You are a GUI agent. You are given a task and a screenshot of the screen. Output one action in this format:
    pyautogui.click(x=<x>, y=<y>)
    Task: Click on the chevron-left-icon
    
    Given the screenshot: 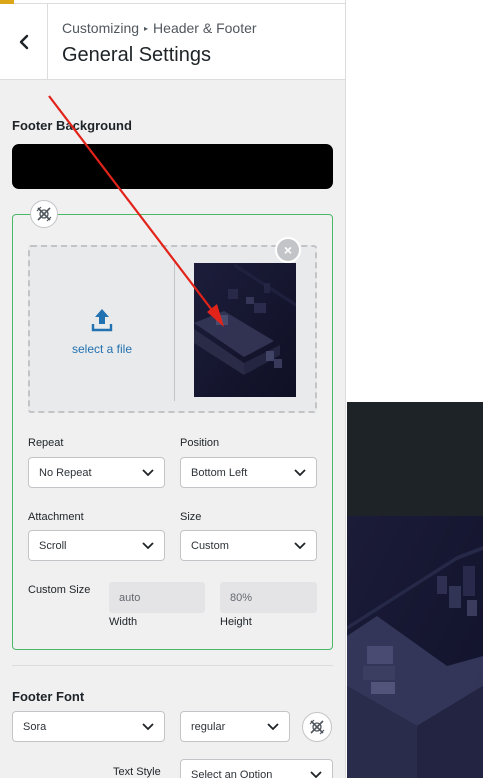 What is the action you would take?
    pyautogui.click(x=23, y=42)
    